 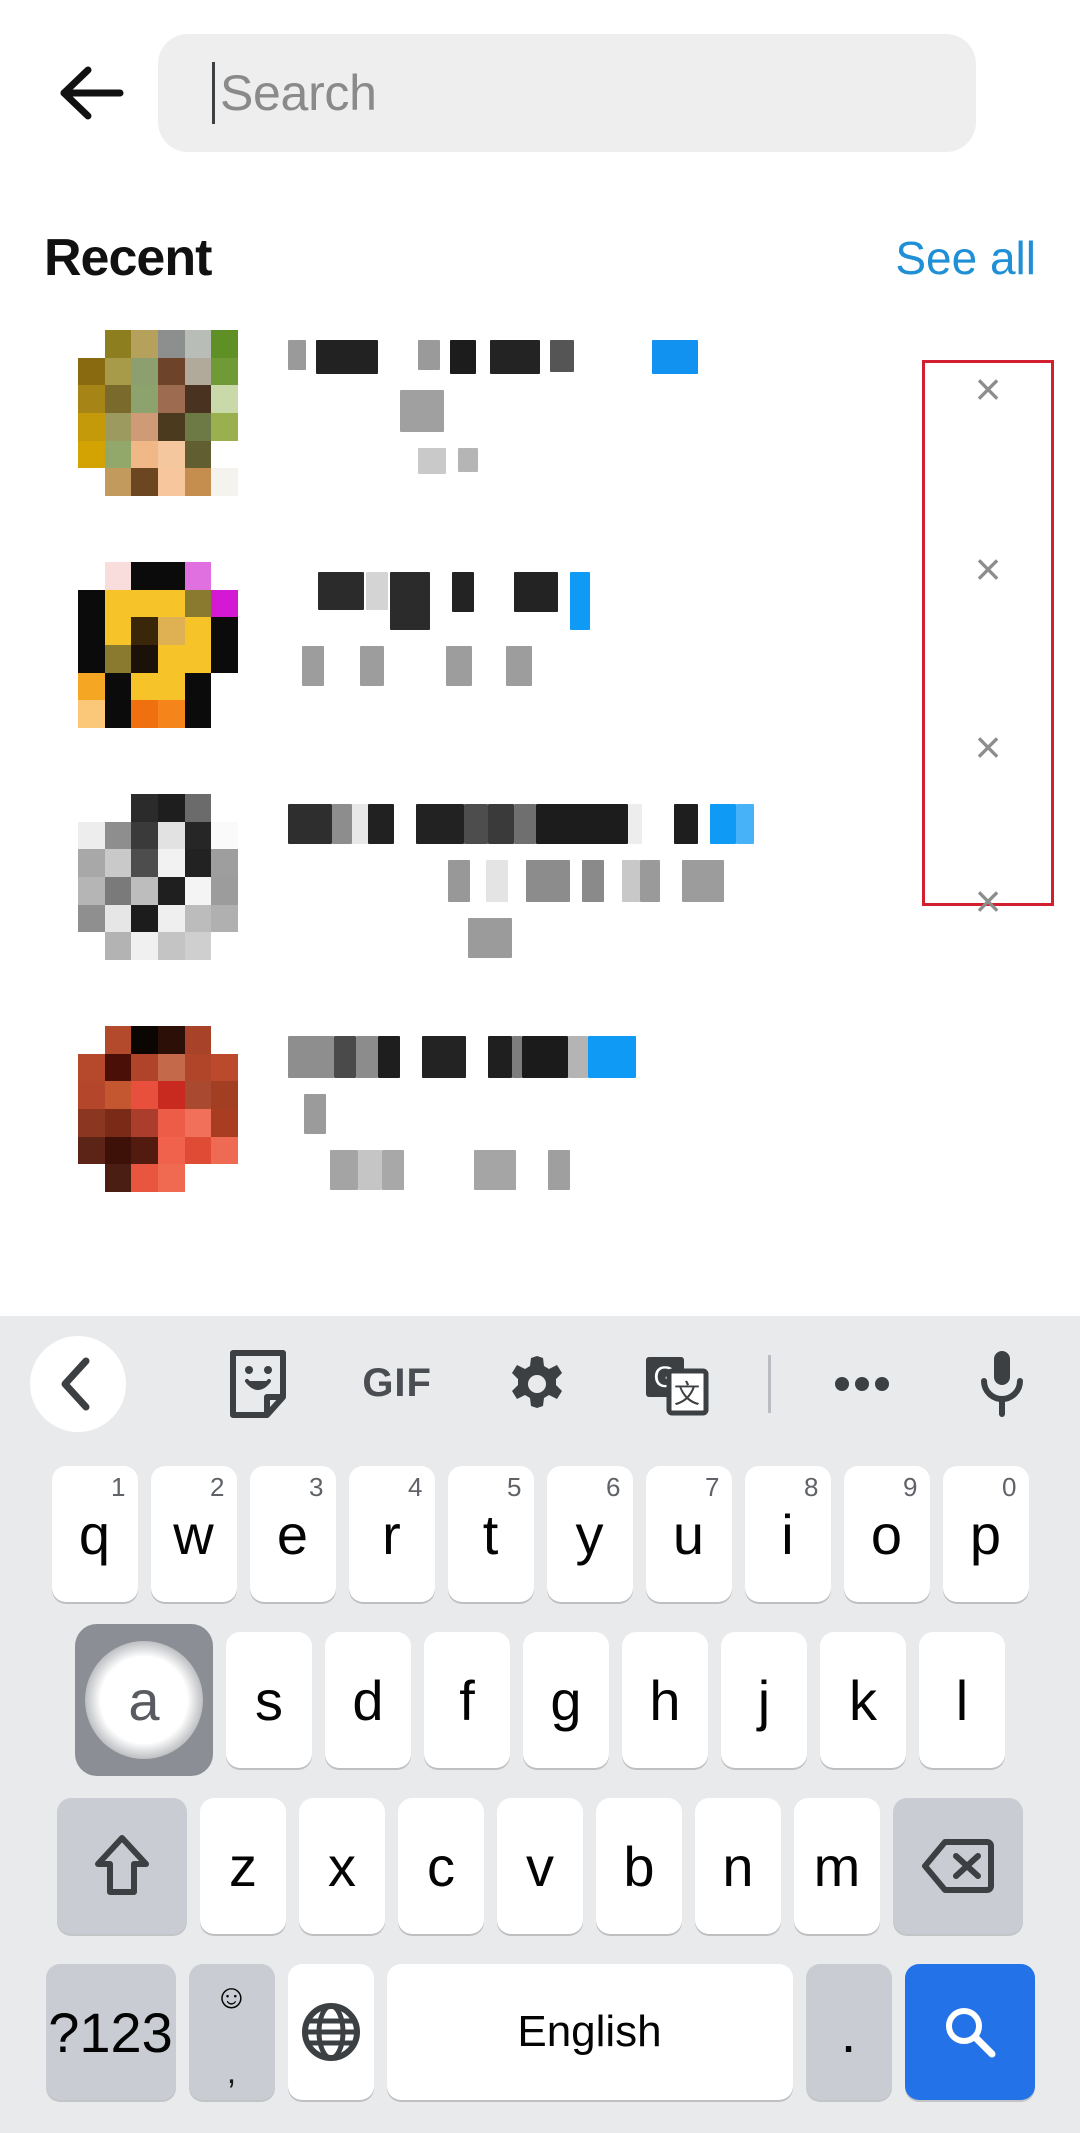 I want to click on key-u: 7u, so click(x=688, y=1534).